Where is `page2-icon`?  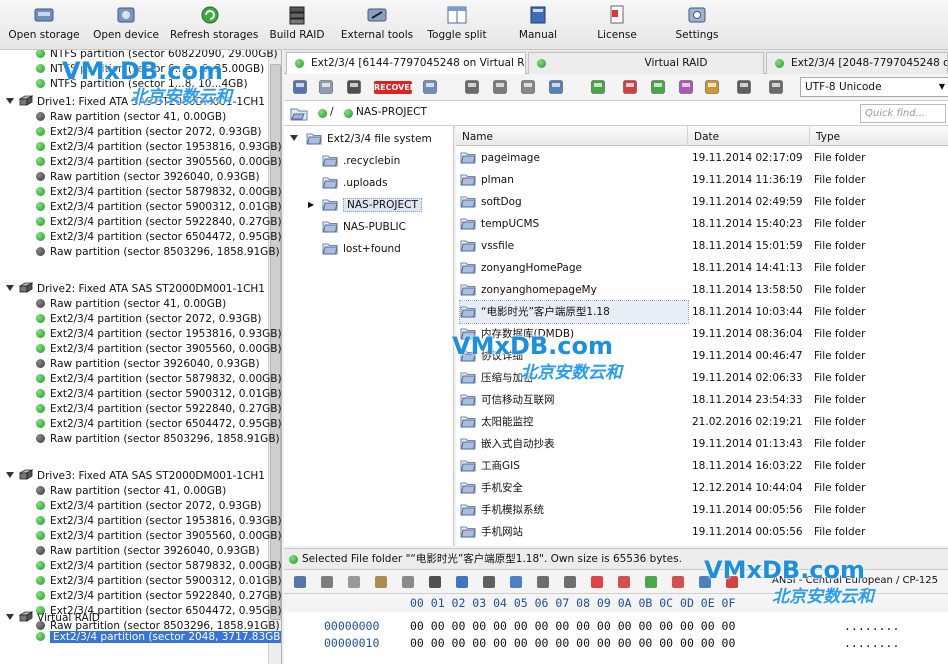
page2-icon is located at coordinates (678, 582).